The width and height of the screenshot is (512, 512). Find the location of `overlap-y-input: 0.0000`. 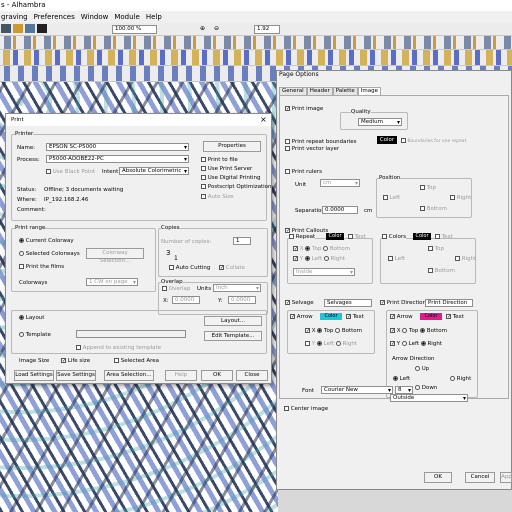

overlap-y-input: 0.0000 is located at coordinates (242, 300).